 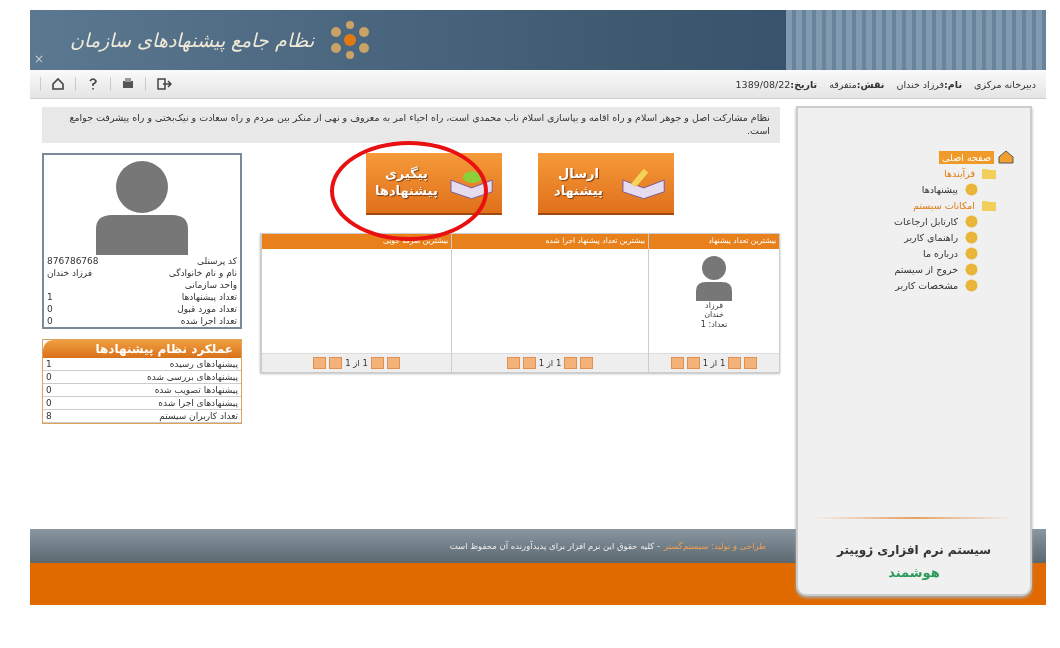 I want to click on user-info-text: نقش:متفرقه, so click(x=857, y=84).